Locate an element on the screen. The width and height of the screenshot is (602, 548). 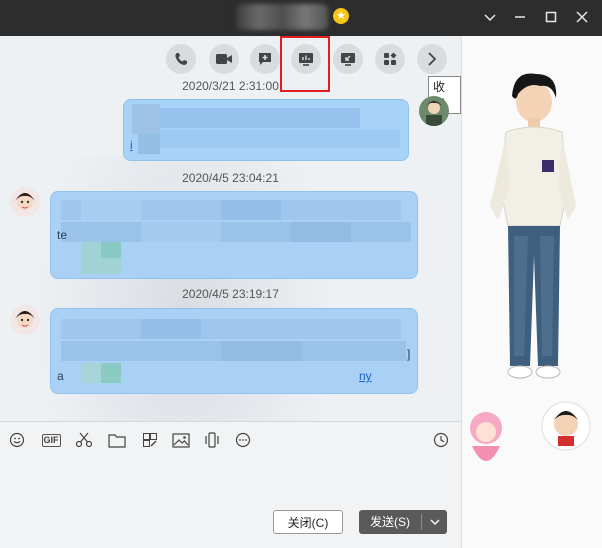
gif-icon: GIF is located at coordinates (51, 440).